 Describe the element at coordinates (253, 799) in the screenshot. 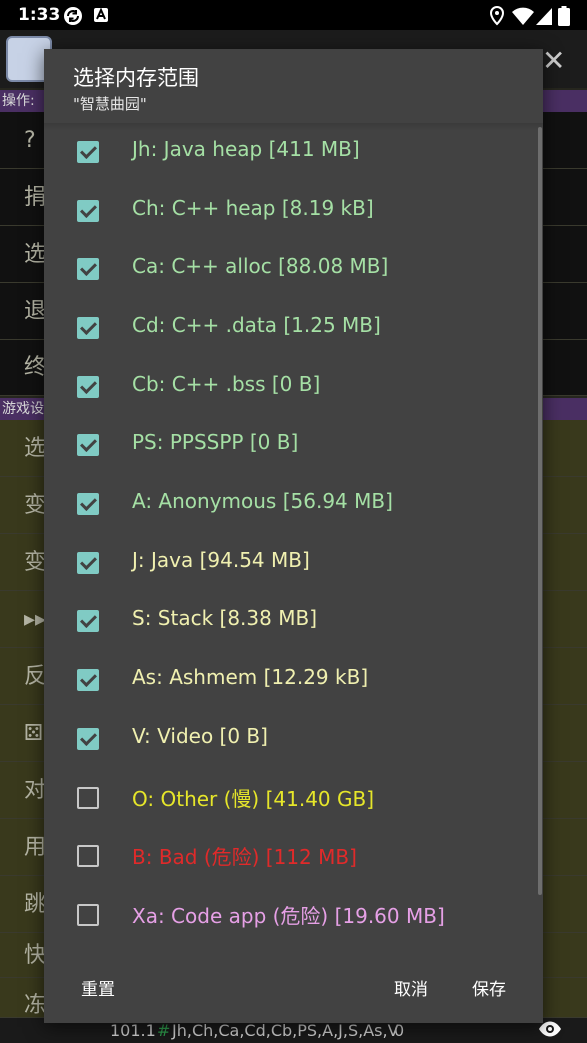

I see `memory-range-label: O: Other (慢) [41.40 GB]` at that location.